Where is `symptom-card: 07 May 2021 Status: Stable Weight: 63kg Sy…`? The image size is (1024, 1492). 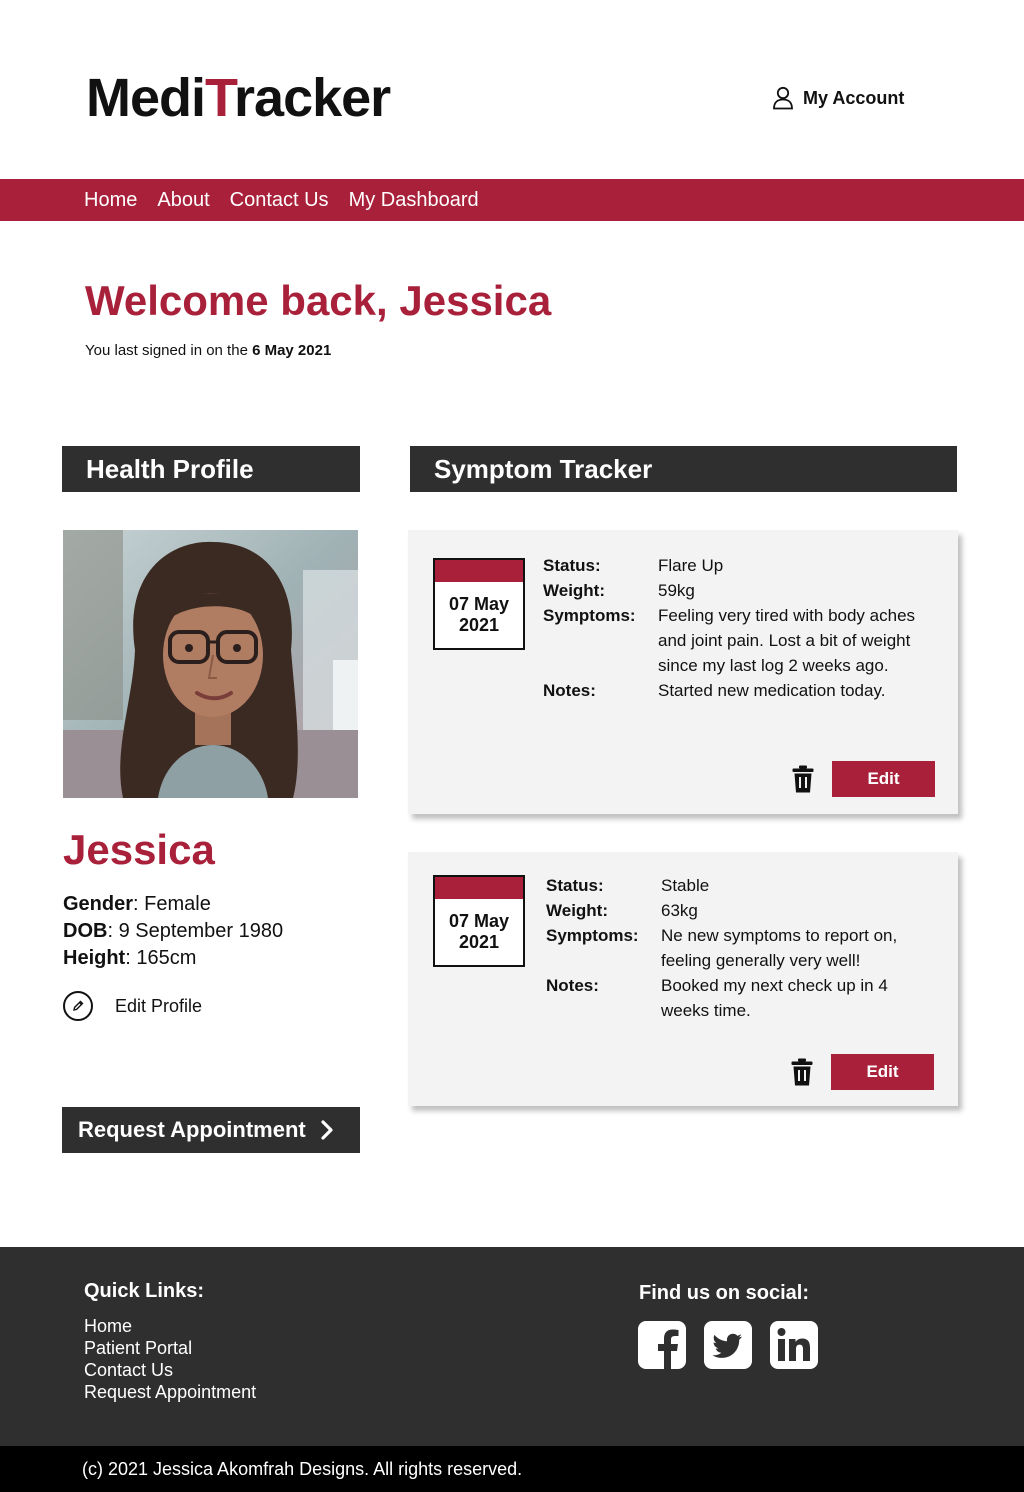
symptom-card: 07 May 2021 Status: Stable Weight: 63kg Sy… is located at coordinates (683, 979).